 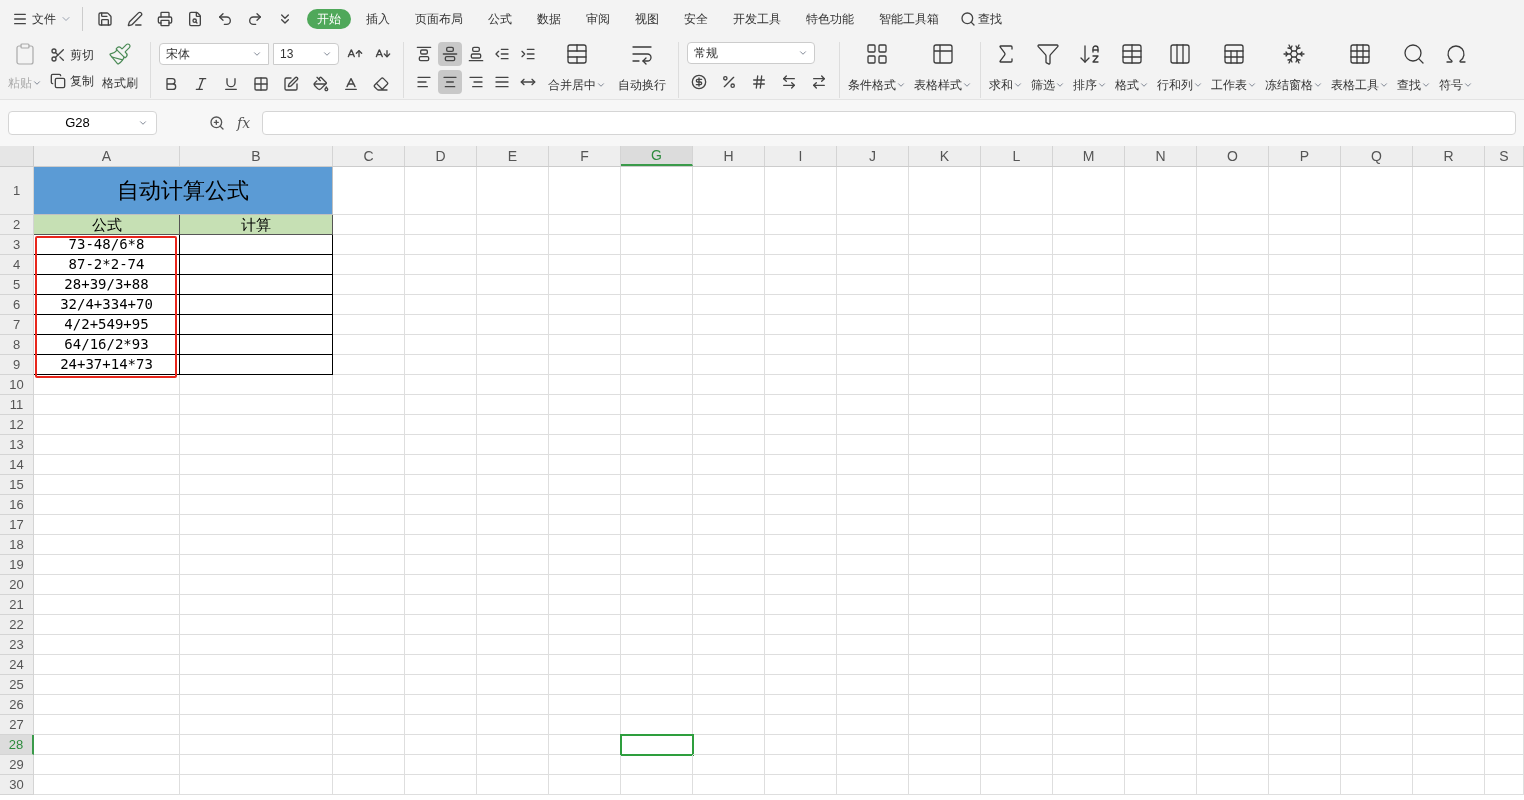 I want to click on column-header: B, so click(x=256, y=156).